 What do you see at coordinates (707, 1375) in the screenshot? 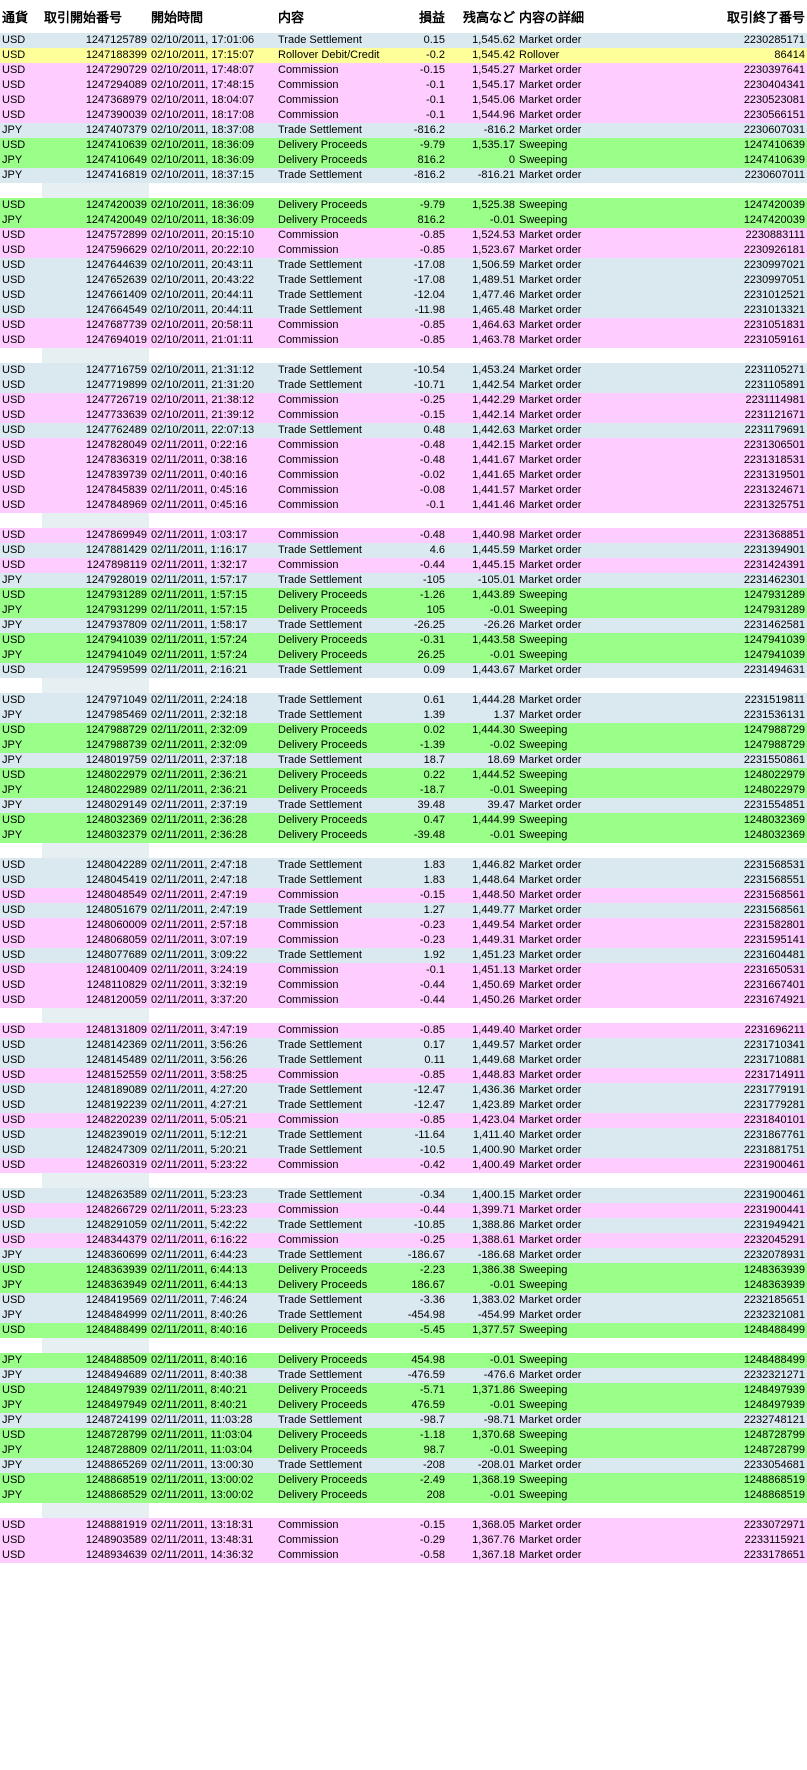
I see `close-trade-number-cell: 2232321271` at bounding box center [707, 1375].